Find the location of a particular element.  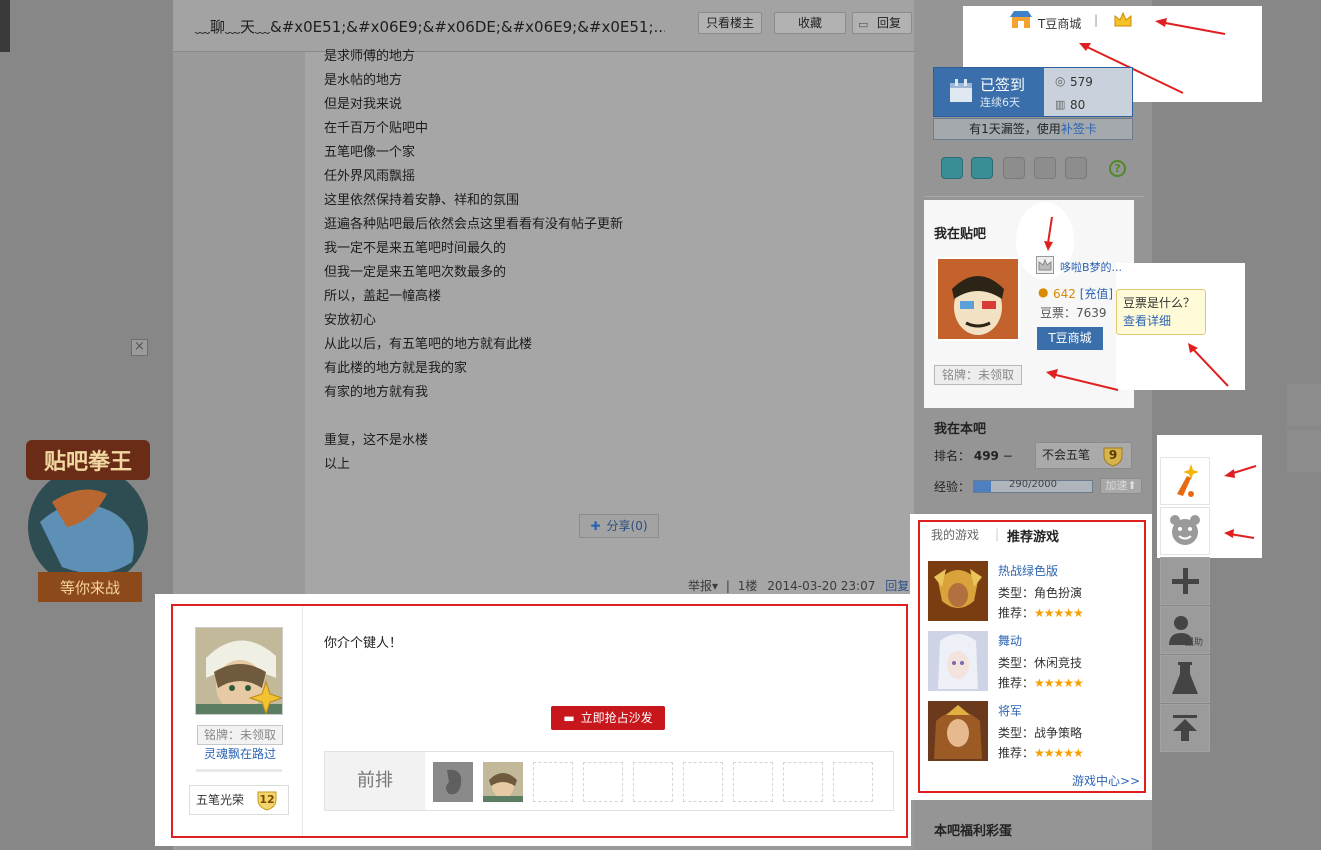

makeup-text: 有1天漏签，使用 is located at coordinates (1015, 129).